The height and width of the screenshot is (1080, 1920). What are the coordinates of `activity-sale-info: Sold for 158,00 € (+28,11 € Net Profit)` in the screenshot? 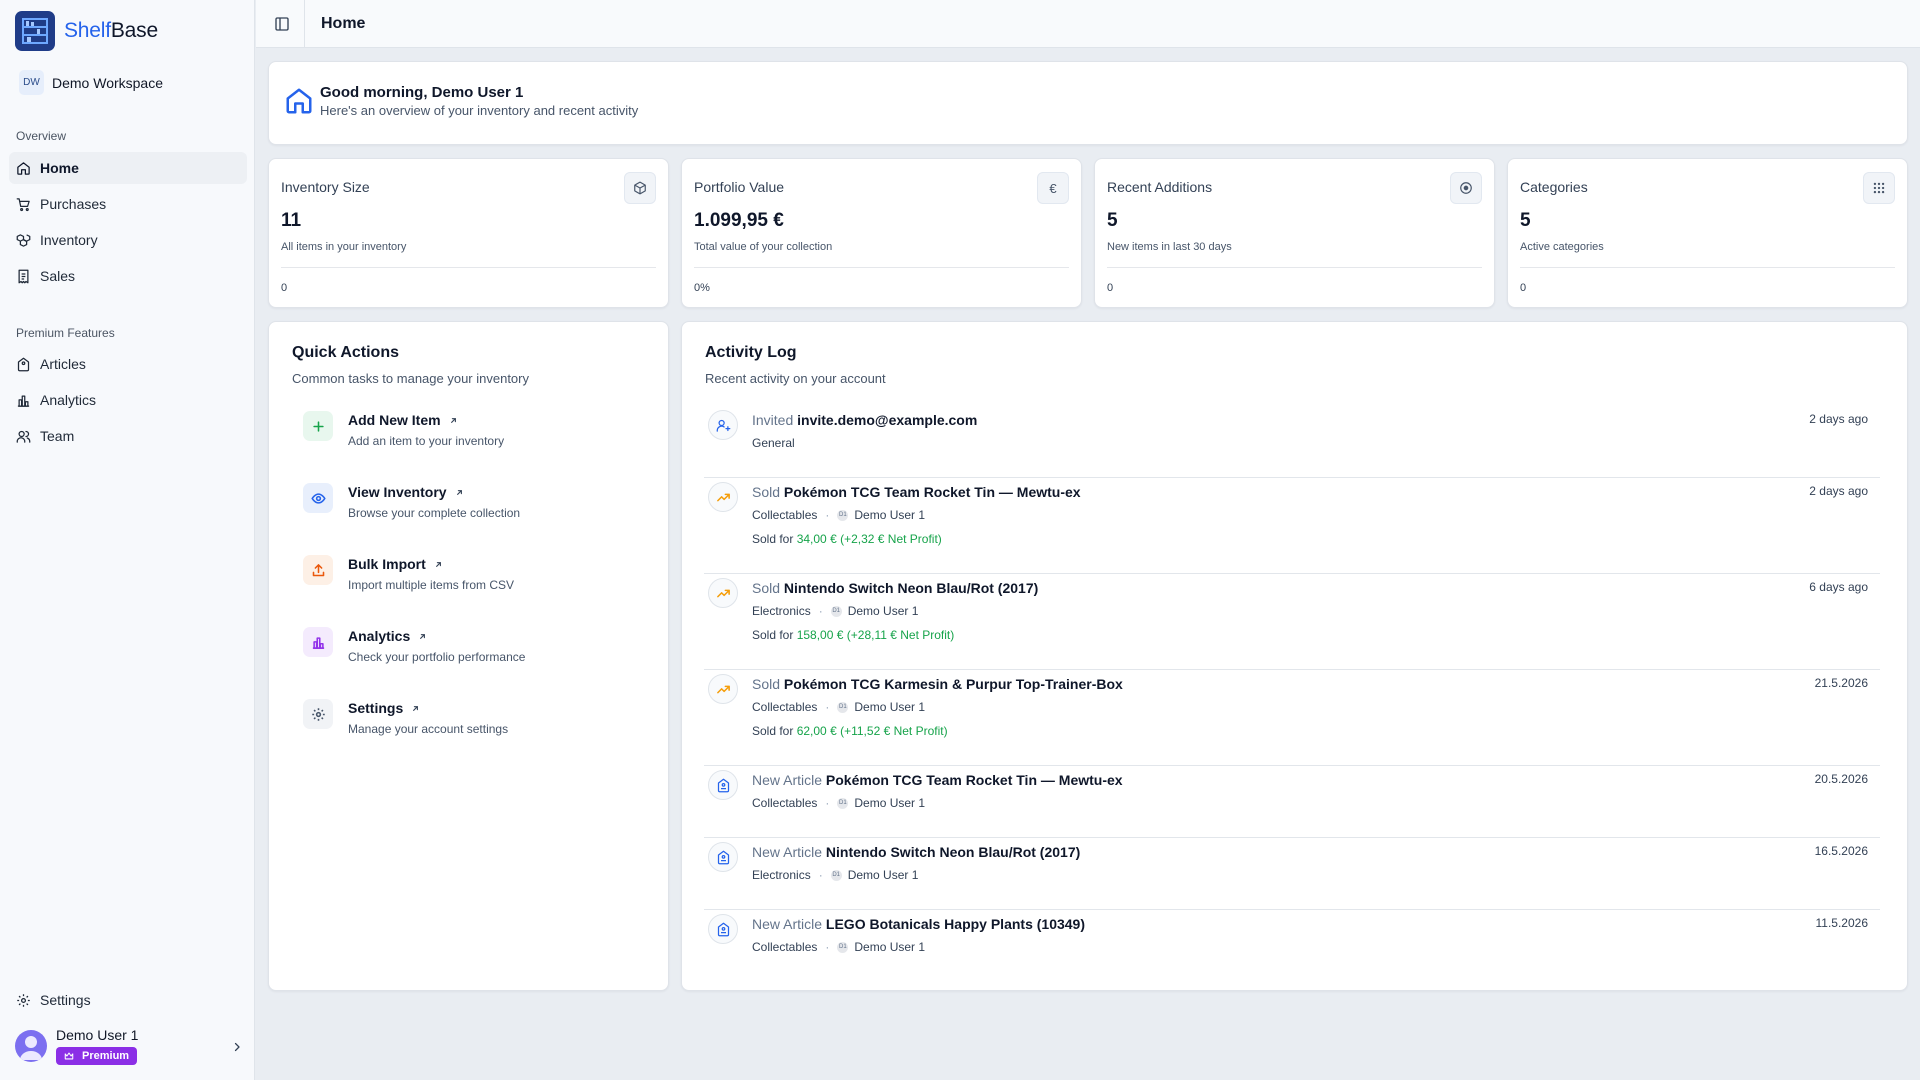 It's located at (853, 635).